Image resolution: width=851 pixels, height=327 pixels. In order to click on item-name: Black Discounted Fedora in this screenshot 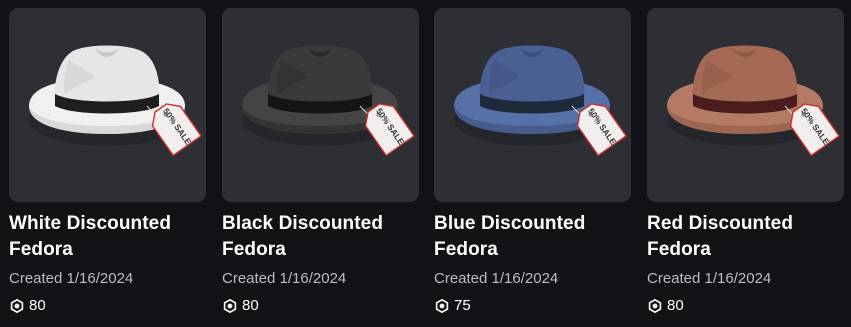, I will do `click(320, 237)`.